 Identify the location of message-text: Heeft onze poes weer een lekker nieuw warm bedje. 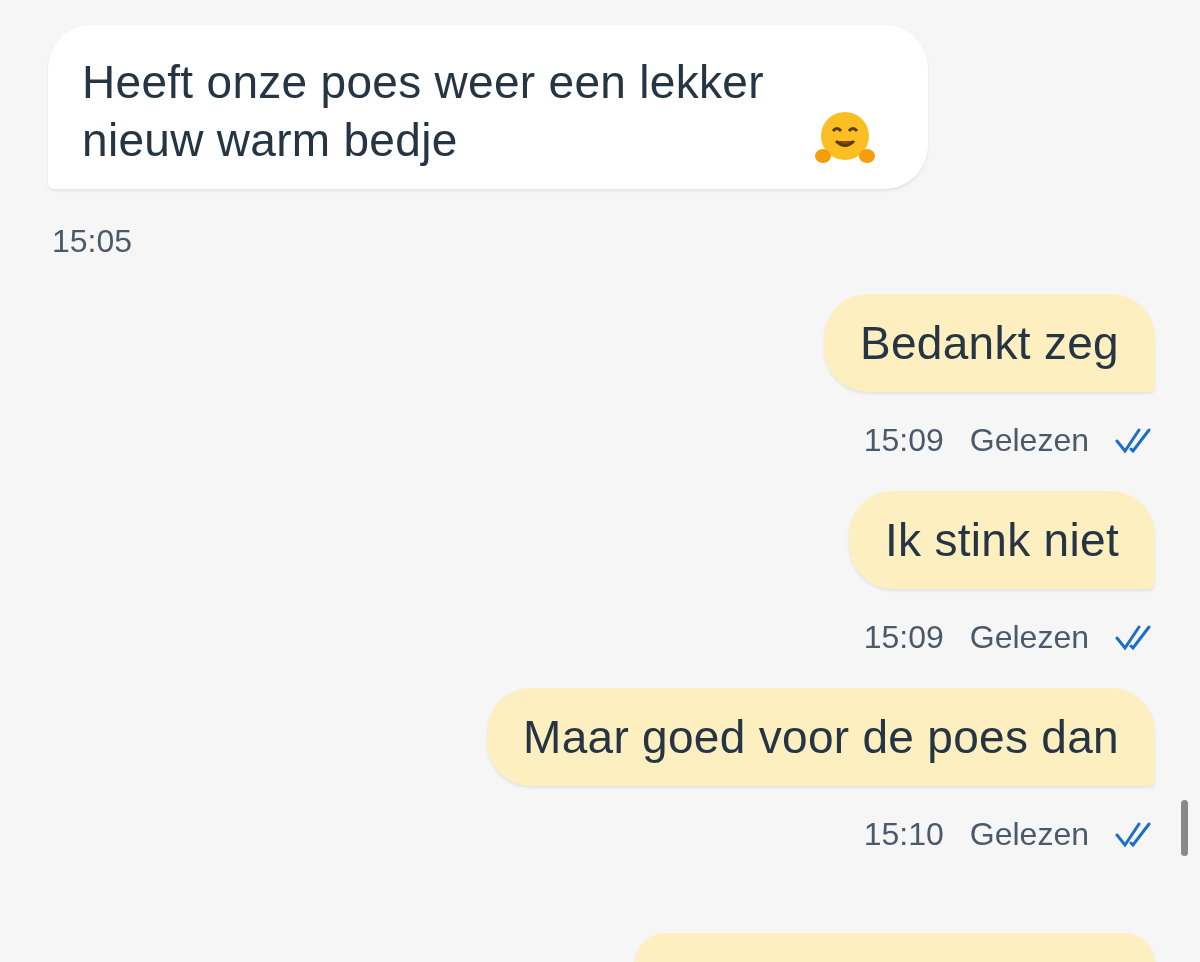
(423, 111).